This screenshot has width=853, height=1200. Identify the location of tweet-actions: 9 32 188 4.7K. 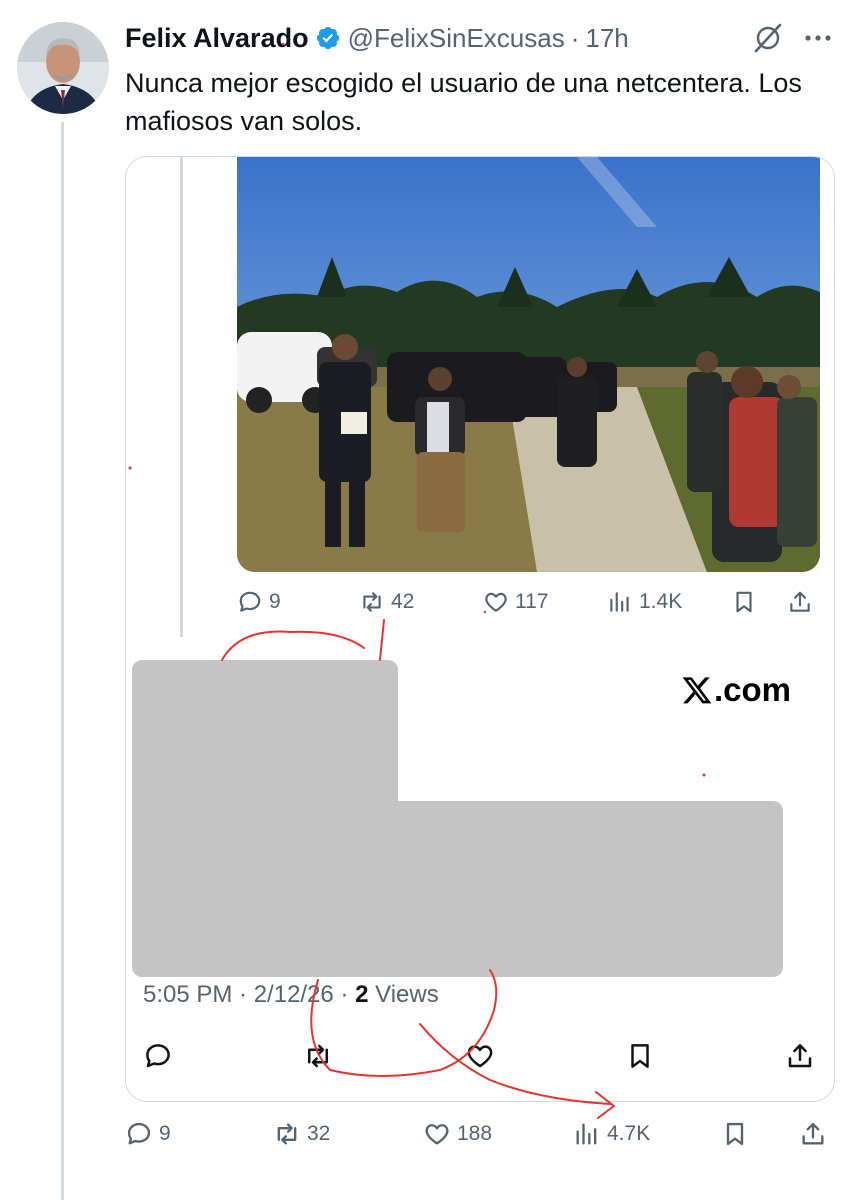
(480, 1138).